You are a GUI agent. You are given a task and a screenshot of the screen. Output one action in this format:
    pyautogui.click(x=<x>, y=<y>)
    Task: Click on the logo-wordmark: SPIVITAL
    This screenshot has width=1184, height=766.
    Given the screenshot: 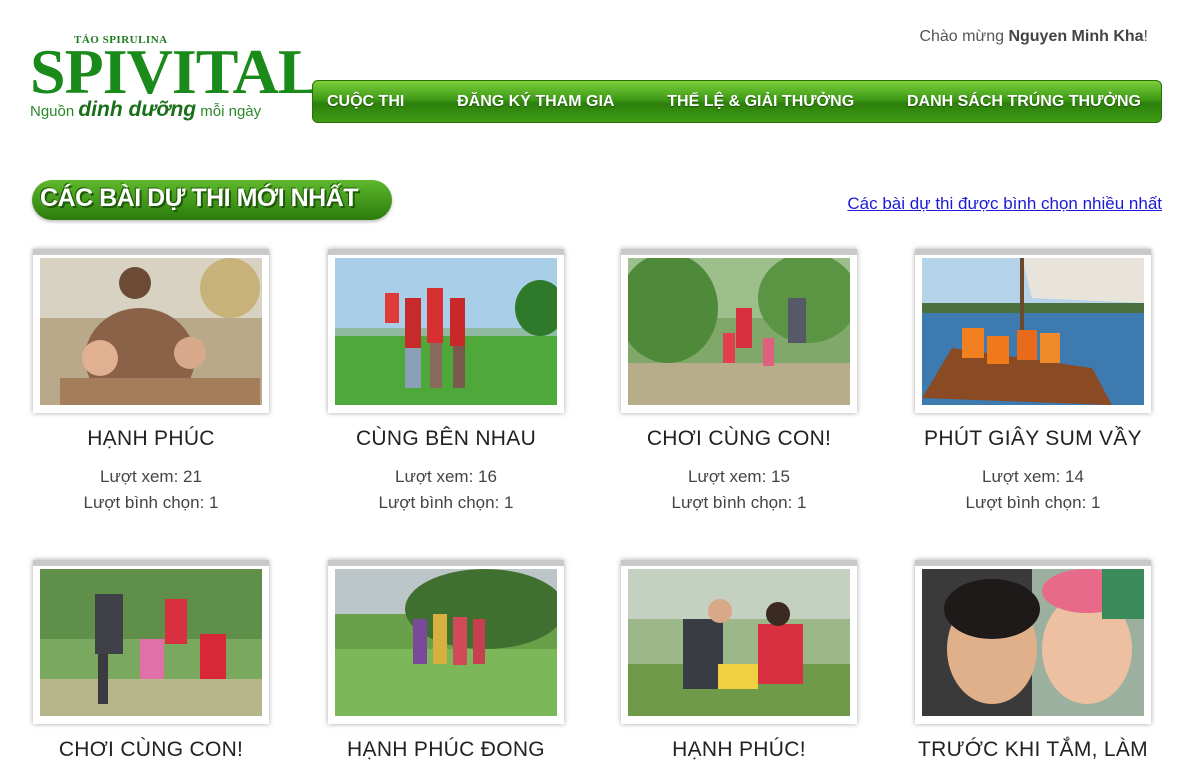 What is the action you would take?
    pyautogui.click(x=175, y=71)
    